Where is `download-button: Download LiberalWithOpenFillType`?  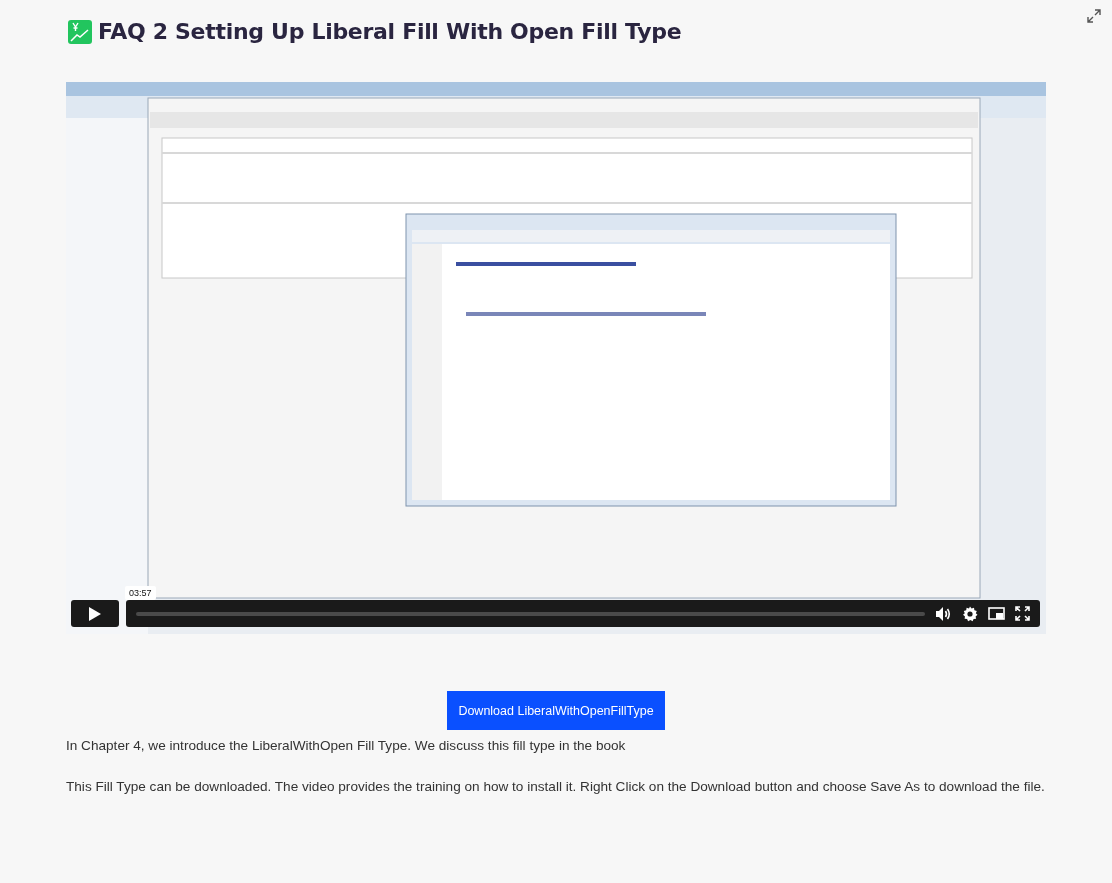
download-button: Download LiberalWithOpenFillType is located at coordinates (556, 710).